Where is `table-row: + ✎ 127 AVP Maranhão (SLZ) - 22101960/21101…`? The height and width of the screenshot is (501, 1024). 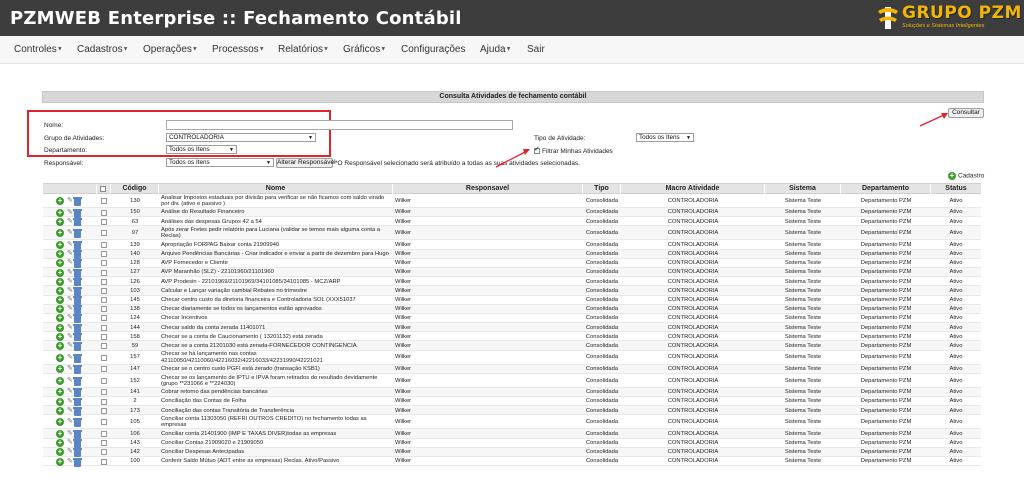 table-row: + ✎ 127 AVP Maranhão (SLZ) - 22101960/21101… is located at coordinates (512, 272).